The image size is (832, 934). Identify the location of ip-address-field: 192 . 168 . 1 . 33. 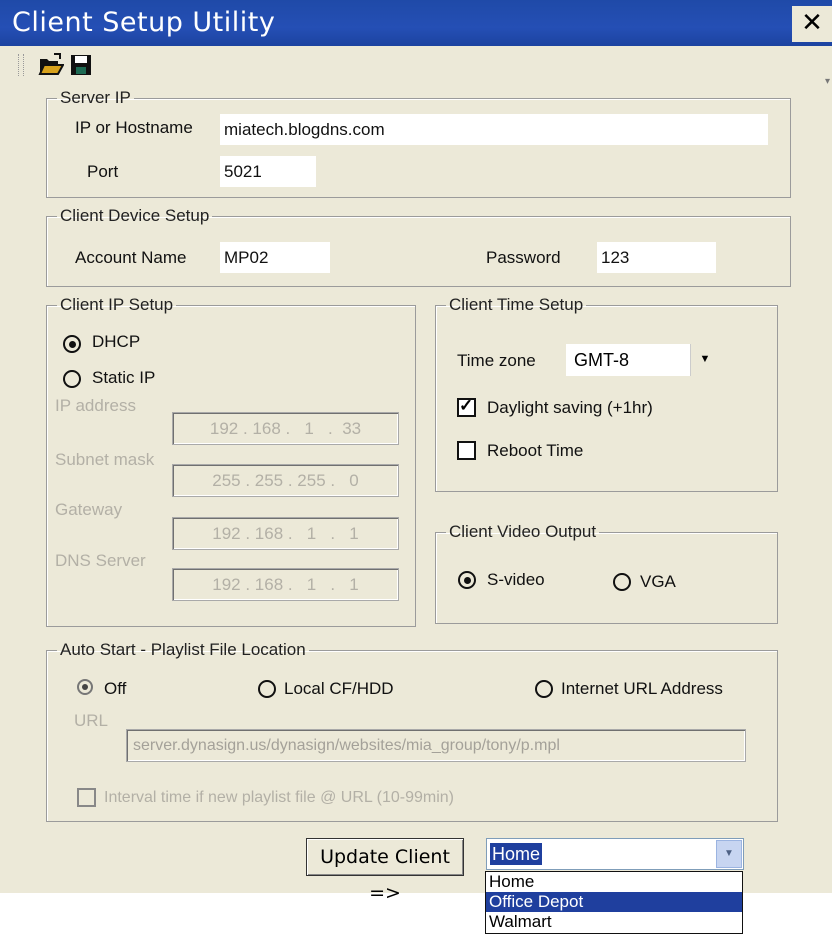
(285, 428).